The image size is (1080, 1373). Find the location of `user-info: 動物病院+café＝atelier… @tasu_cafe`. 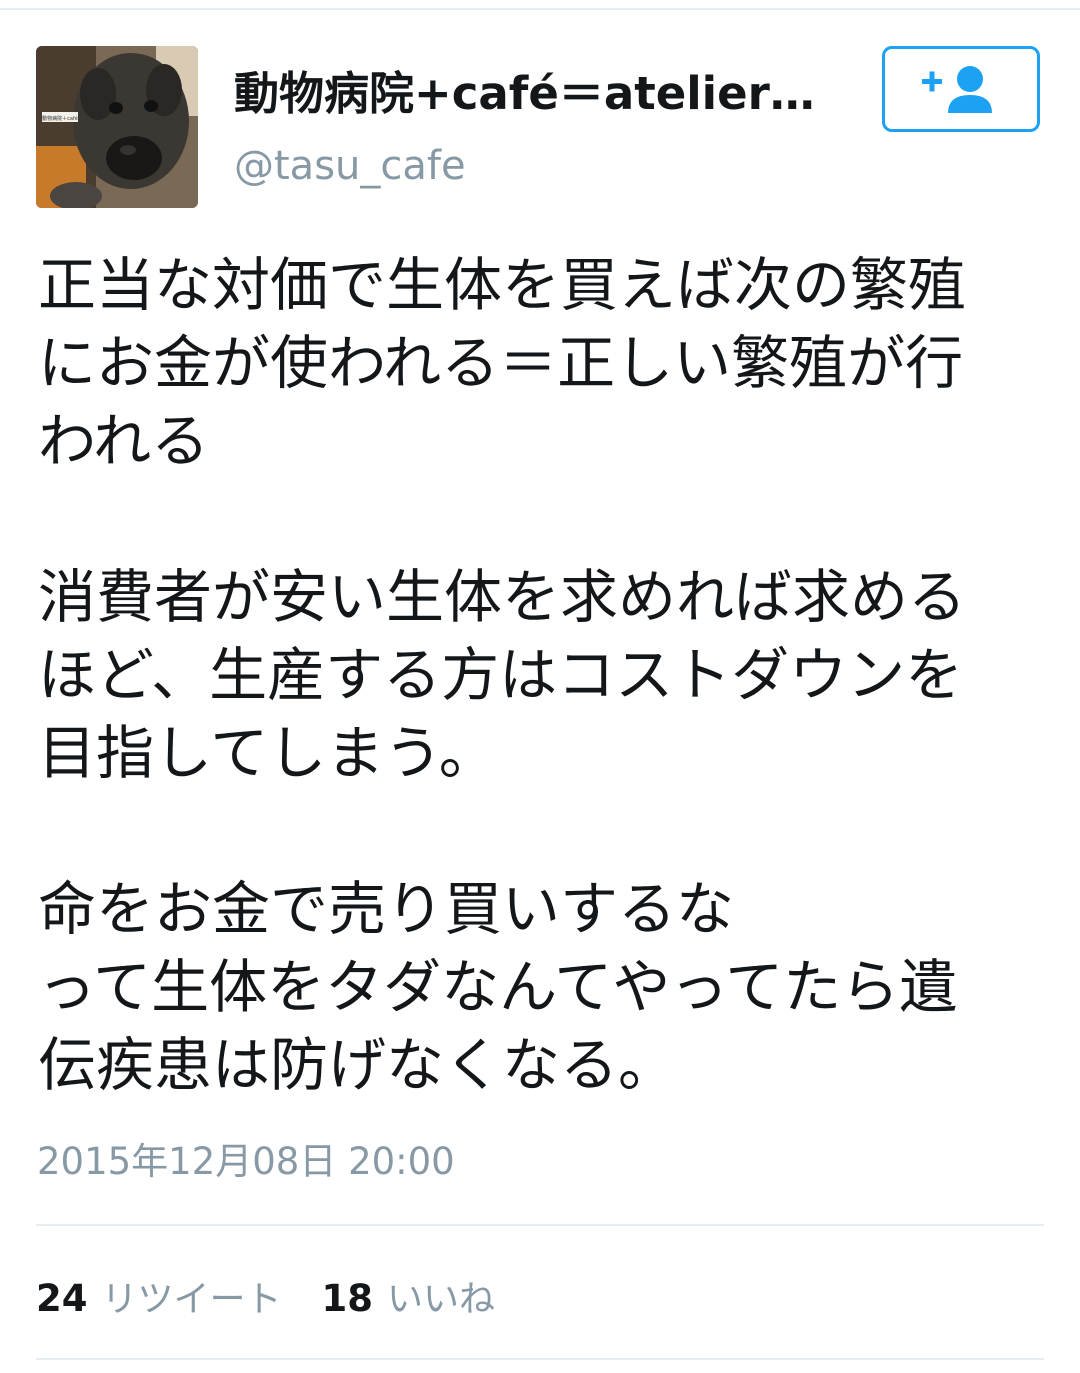

user-info: 動物病院+café＝atelier… @tasu_cafe is located at coordinates (534, 130).